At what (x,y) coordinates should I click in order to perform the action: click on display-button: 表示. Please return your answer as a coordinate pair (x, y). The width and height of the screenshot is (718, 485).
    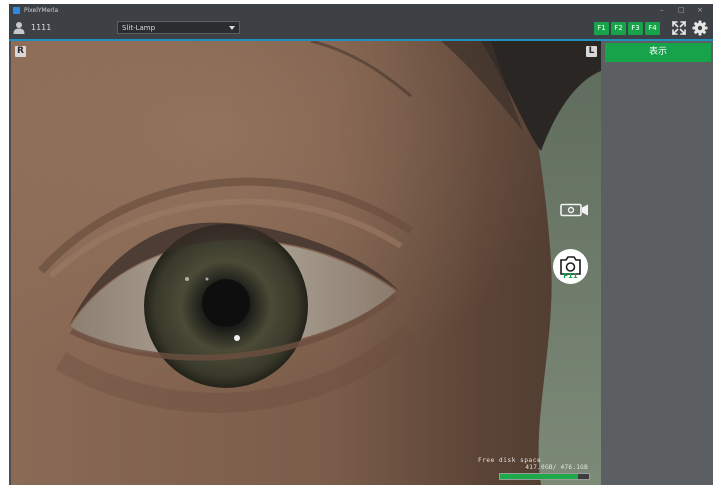
    Looking at the image, I should click on (658, 52).